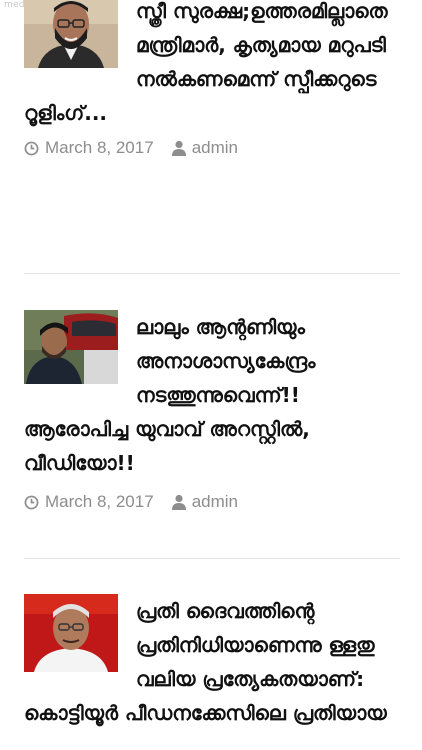 This screenshot has height=750, width=422. I want to click on portrait-man-car-icon, so click(71, 347).